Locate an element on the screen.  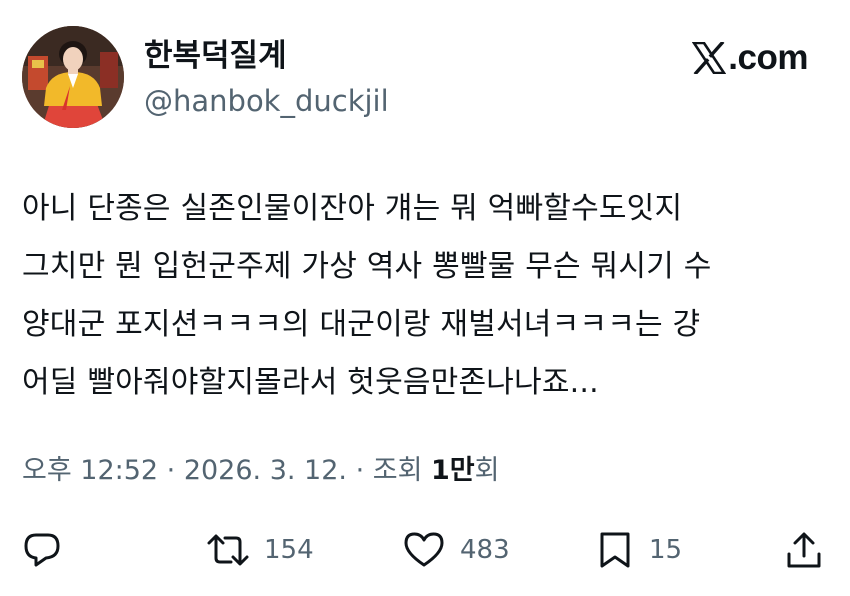
views-label: 조회 is located at coordinates (402, 470).